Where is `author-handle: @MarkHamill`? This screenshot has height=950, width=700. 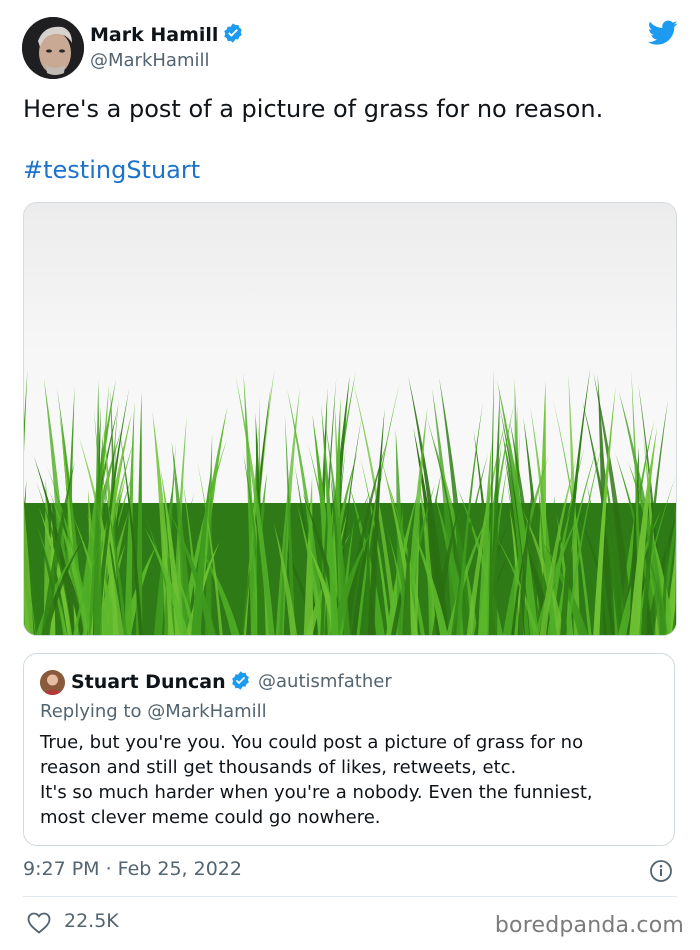
author-handle: @MarkHamill is located at coordinates (150, 60).